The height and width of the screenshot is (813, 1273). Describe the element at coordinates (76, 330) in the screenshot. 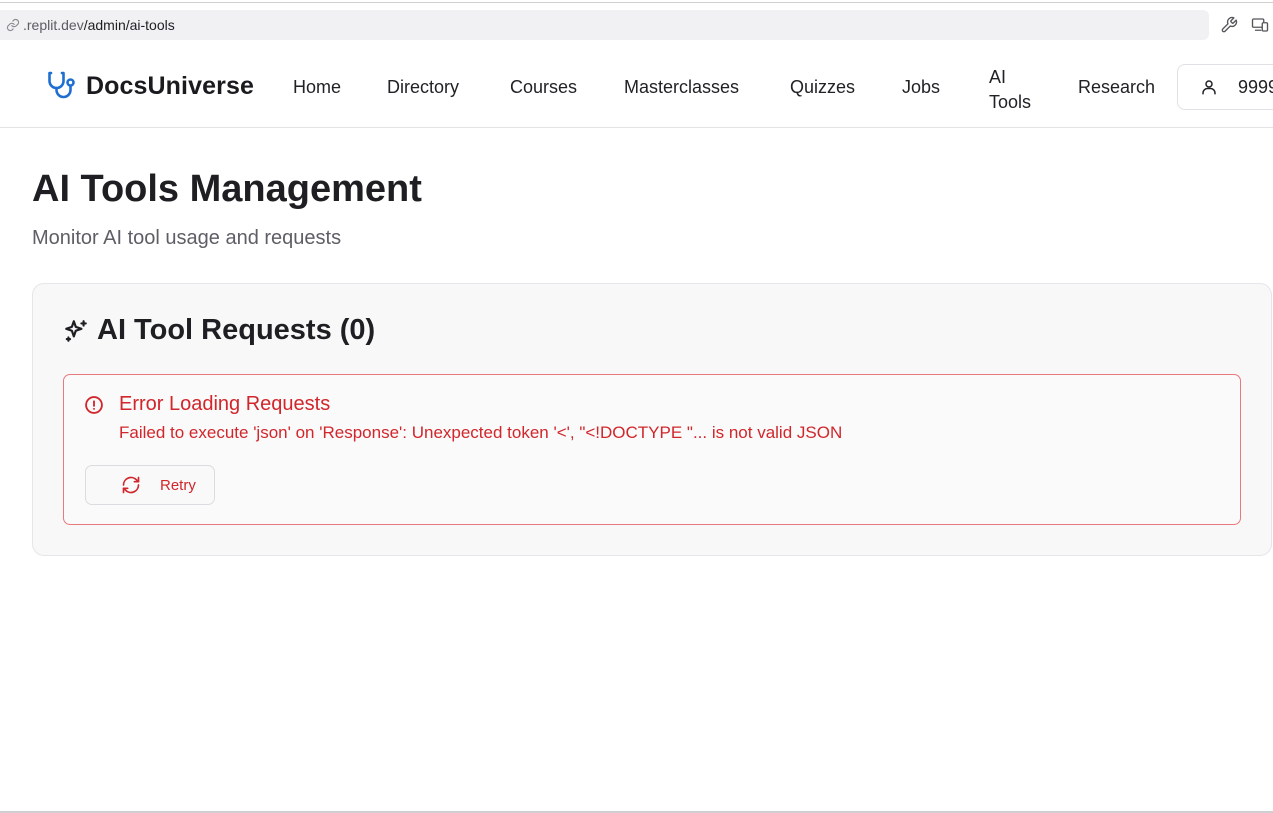

I see `sparkles-icon` at that location.